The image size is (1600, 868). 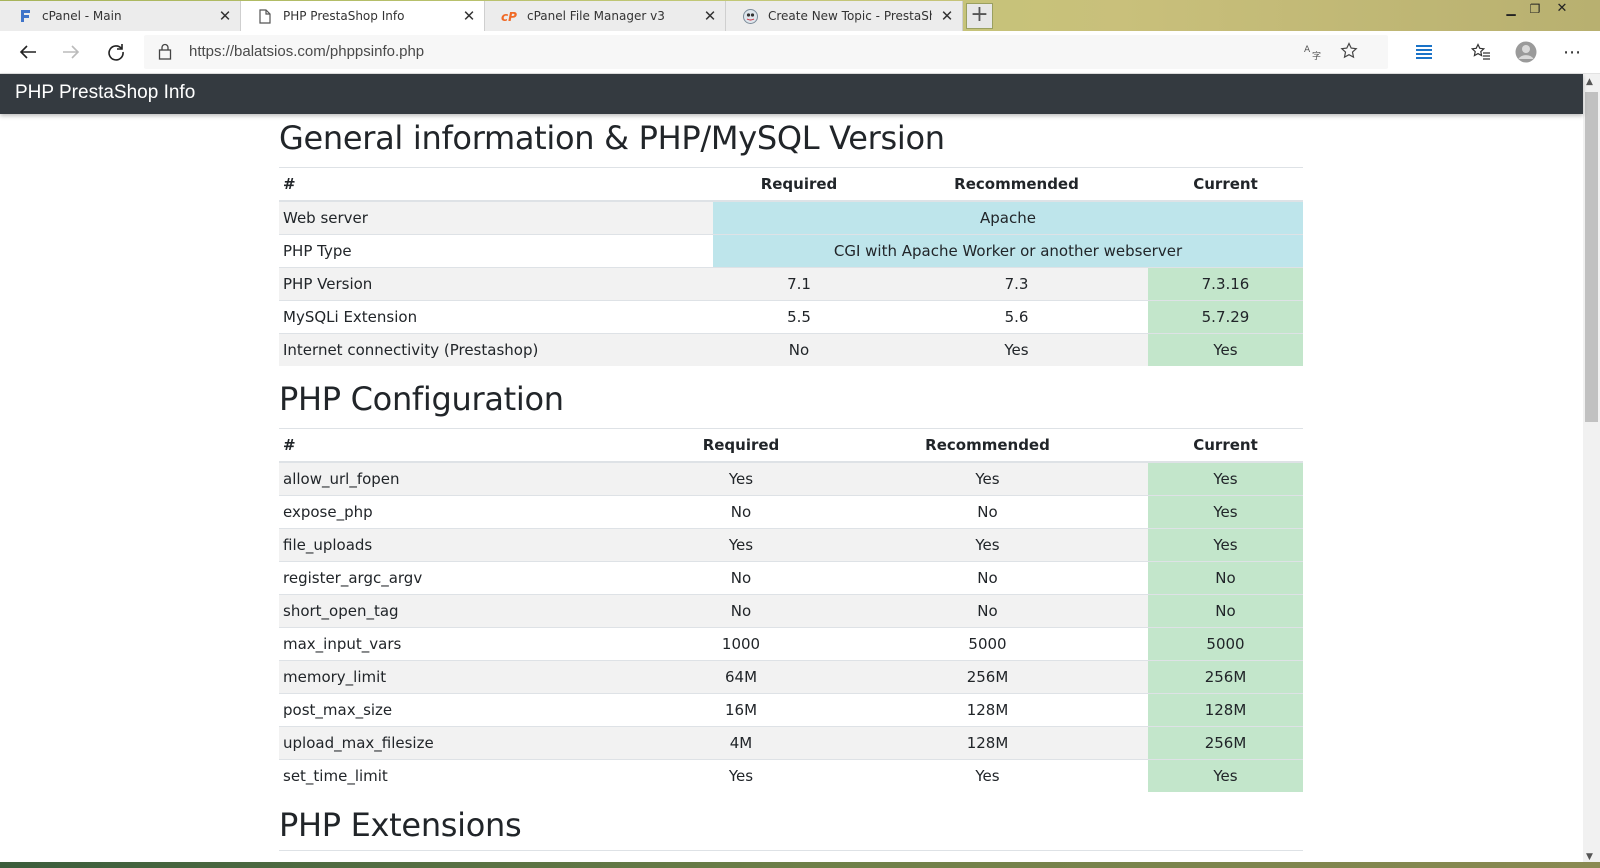 What do you see at coordinates (1225, 644) in the screenshot?
I see `current-value: 5000` at bounding box center [1225, 644].